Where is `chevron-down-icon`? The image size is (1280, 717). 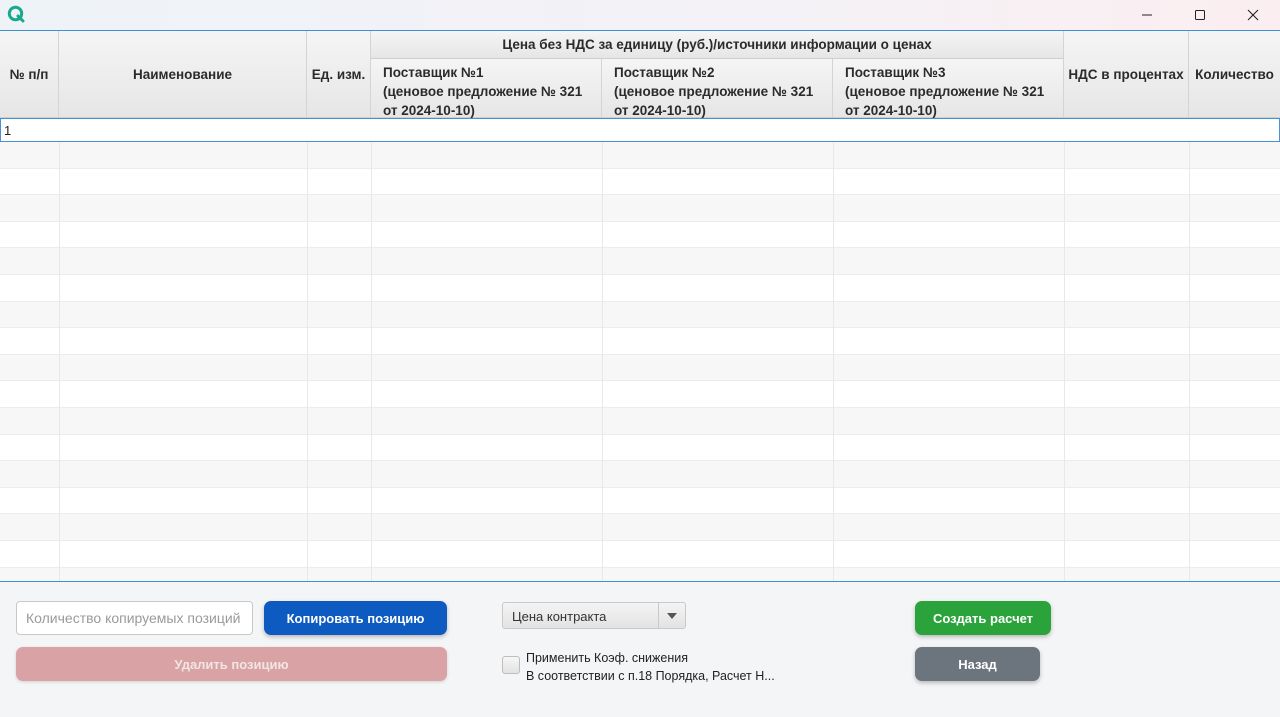 chevron-down-icon is located at coordinates (672, 615).